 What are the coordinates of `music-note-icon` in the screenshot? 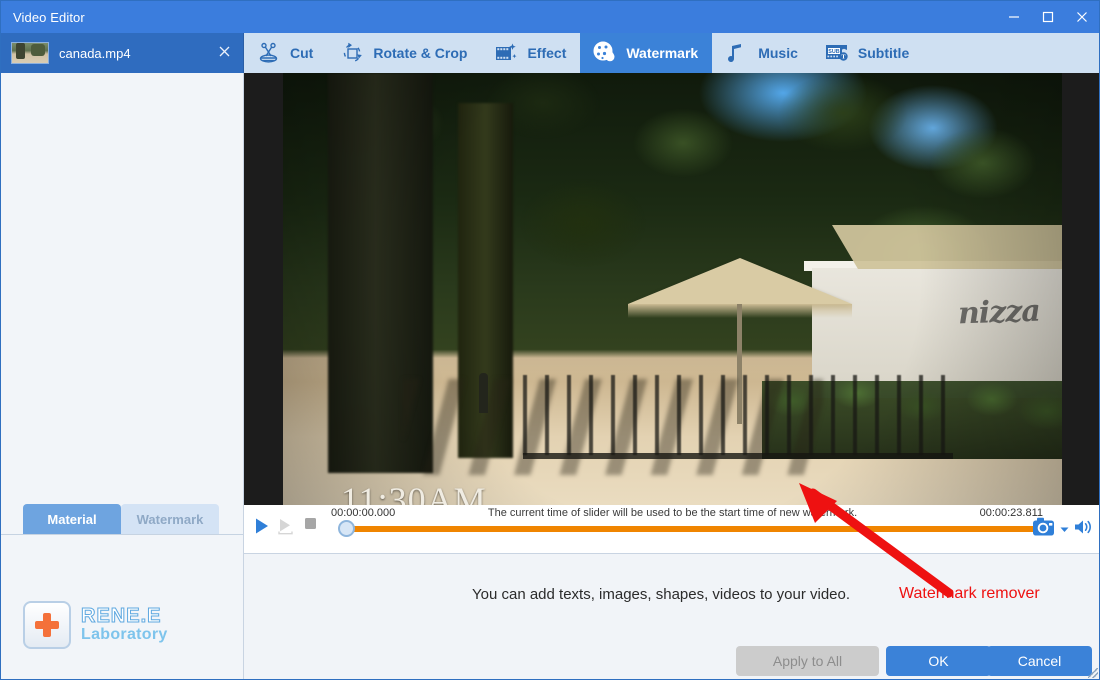 It's located at (737, 53).